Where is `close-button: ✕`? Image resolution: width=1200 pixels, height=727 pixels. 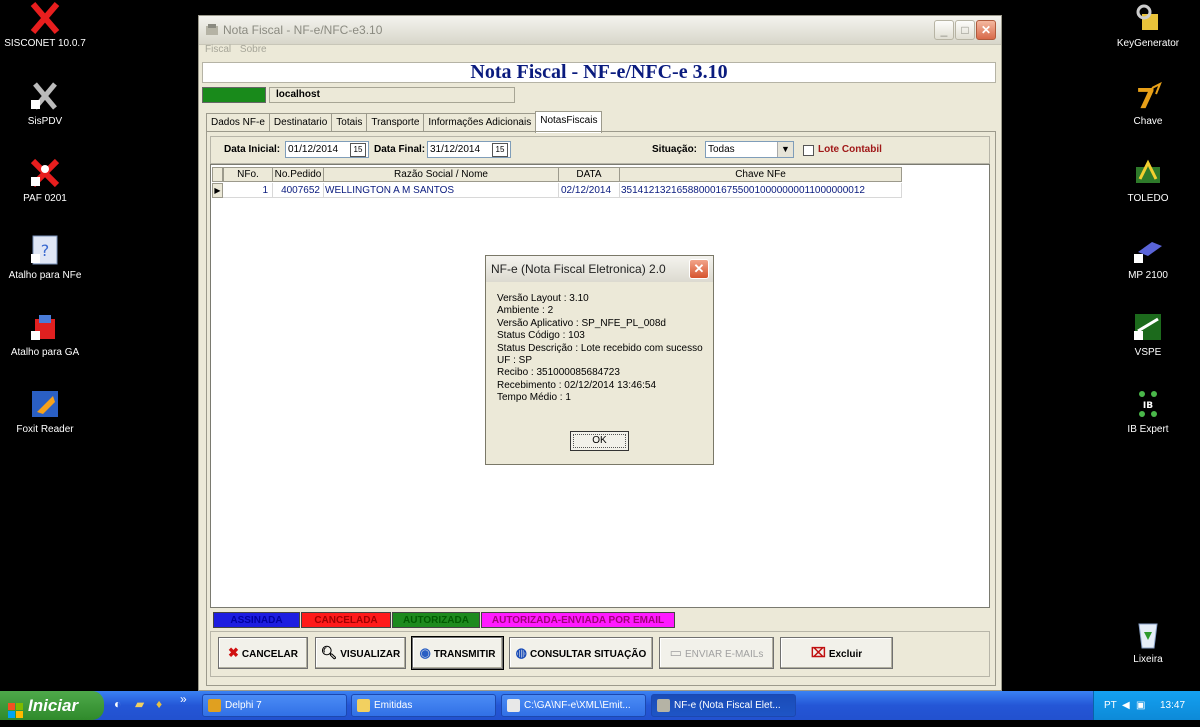
close-button: ✕ is located at coordinates (986, 30).